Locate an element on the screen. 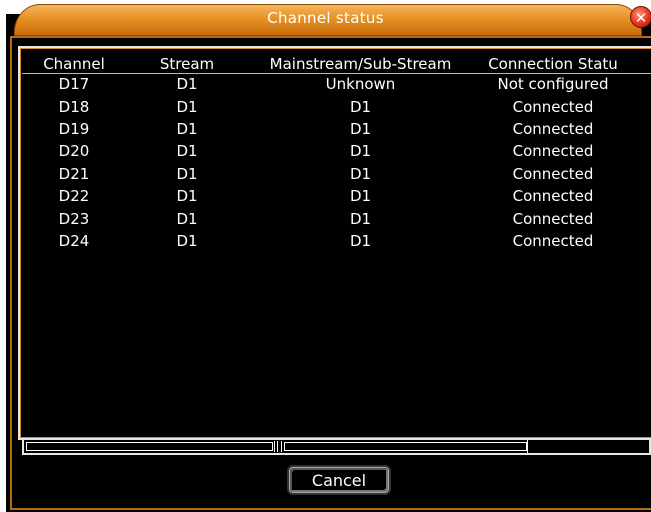  cancel-label: Cancel is located at coordinates (339, 480).